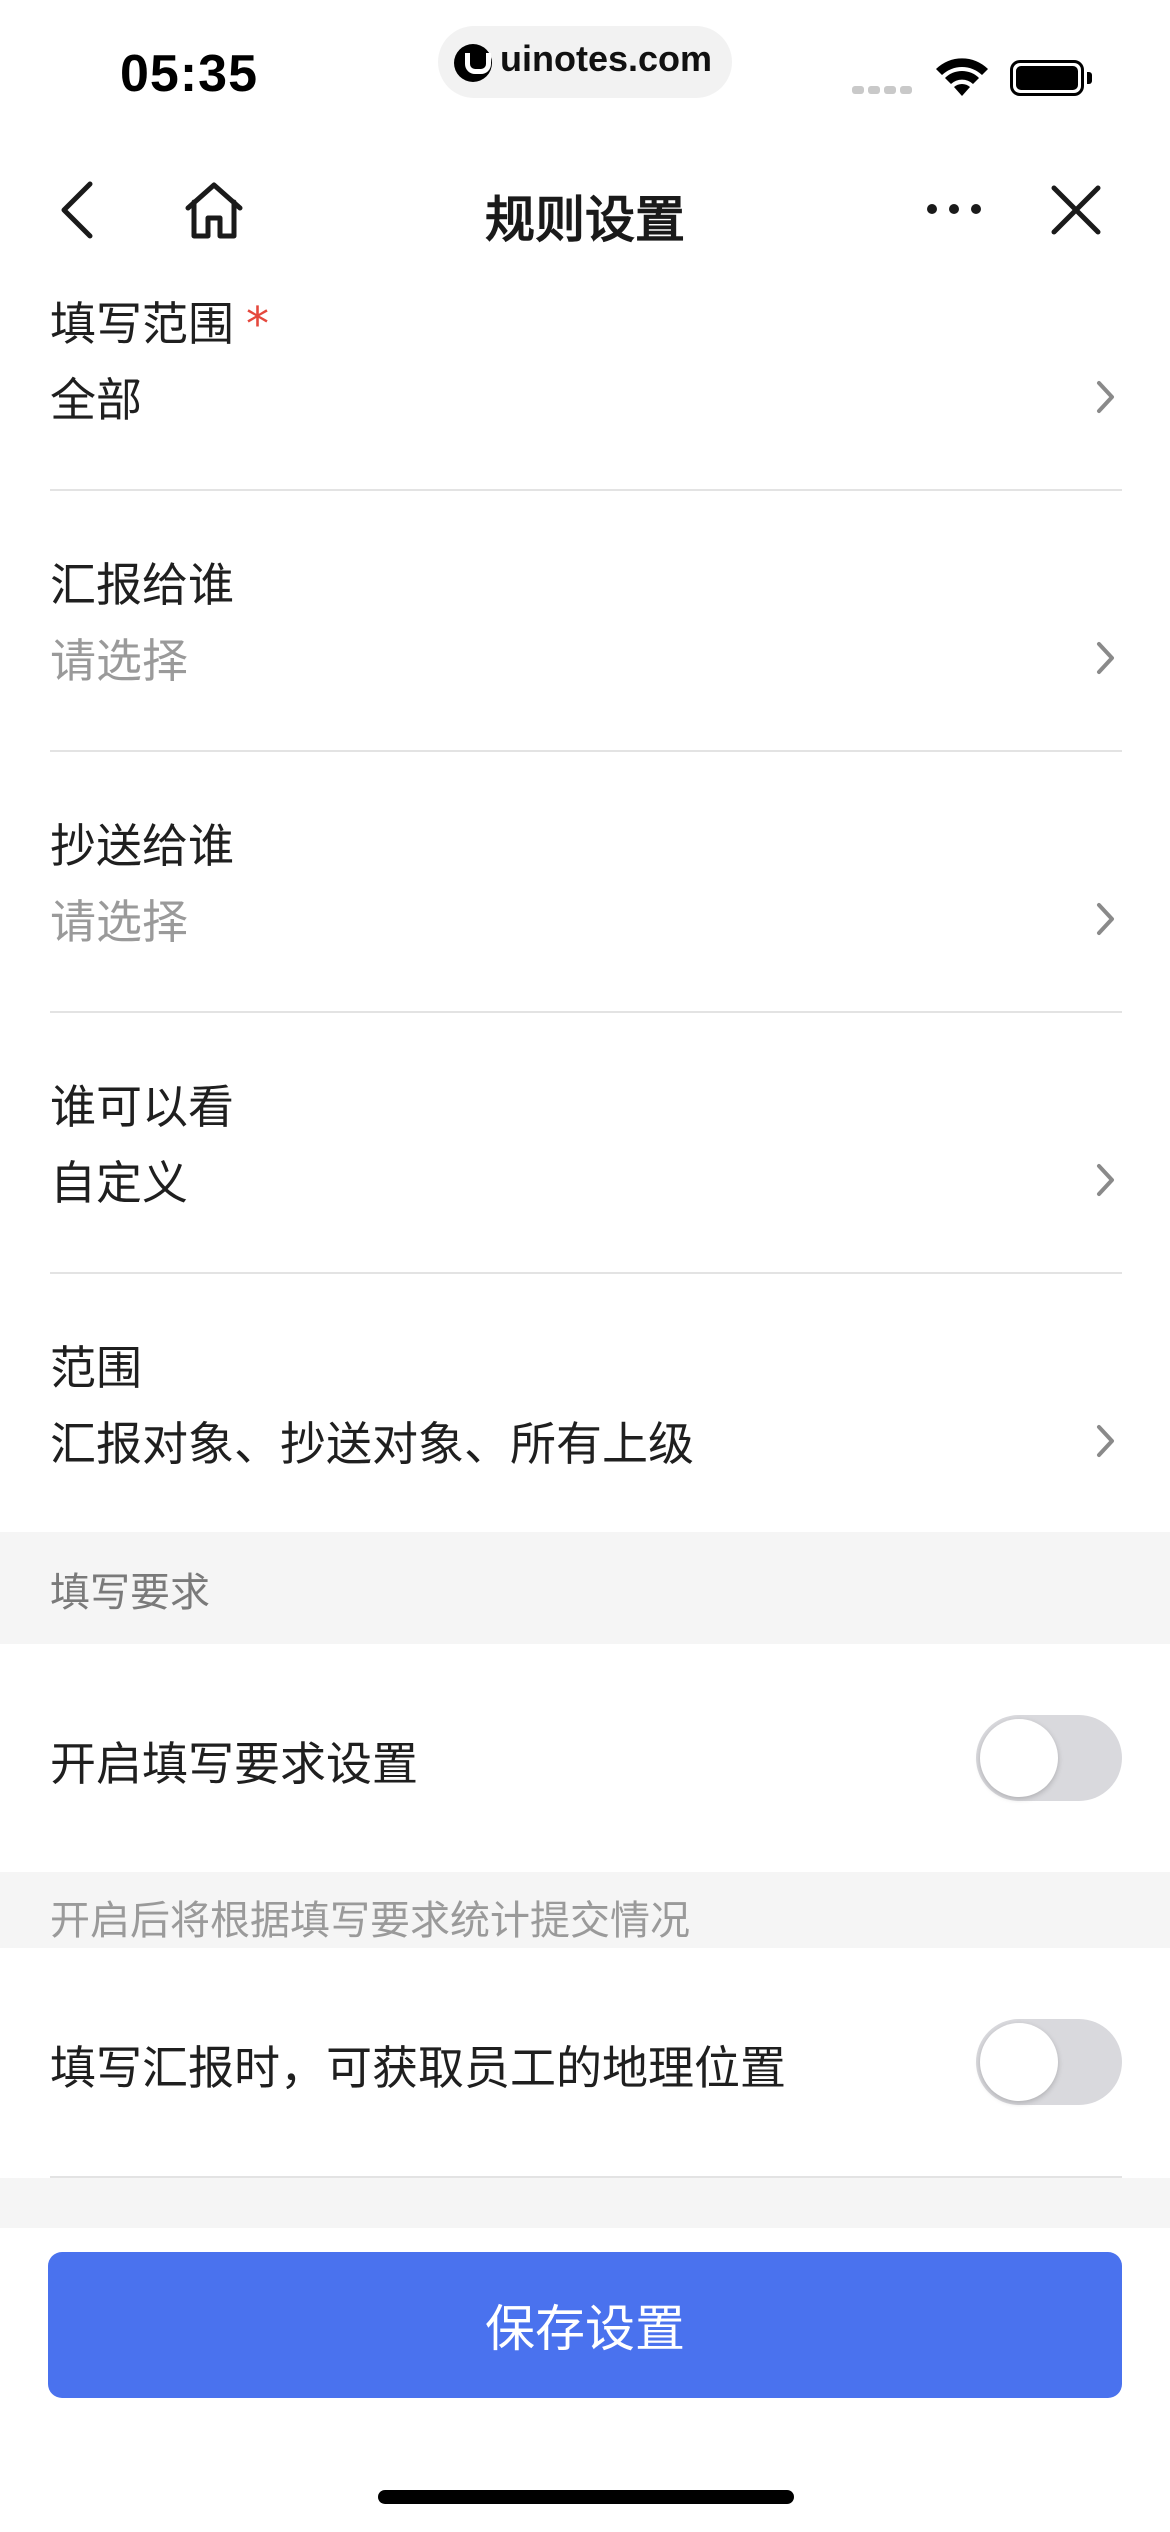 The width and height of the screenshot is (1170, 2532). I want to click on enable-requirements-toggle, so click(1049, 1758).